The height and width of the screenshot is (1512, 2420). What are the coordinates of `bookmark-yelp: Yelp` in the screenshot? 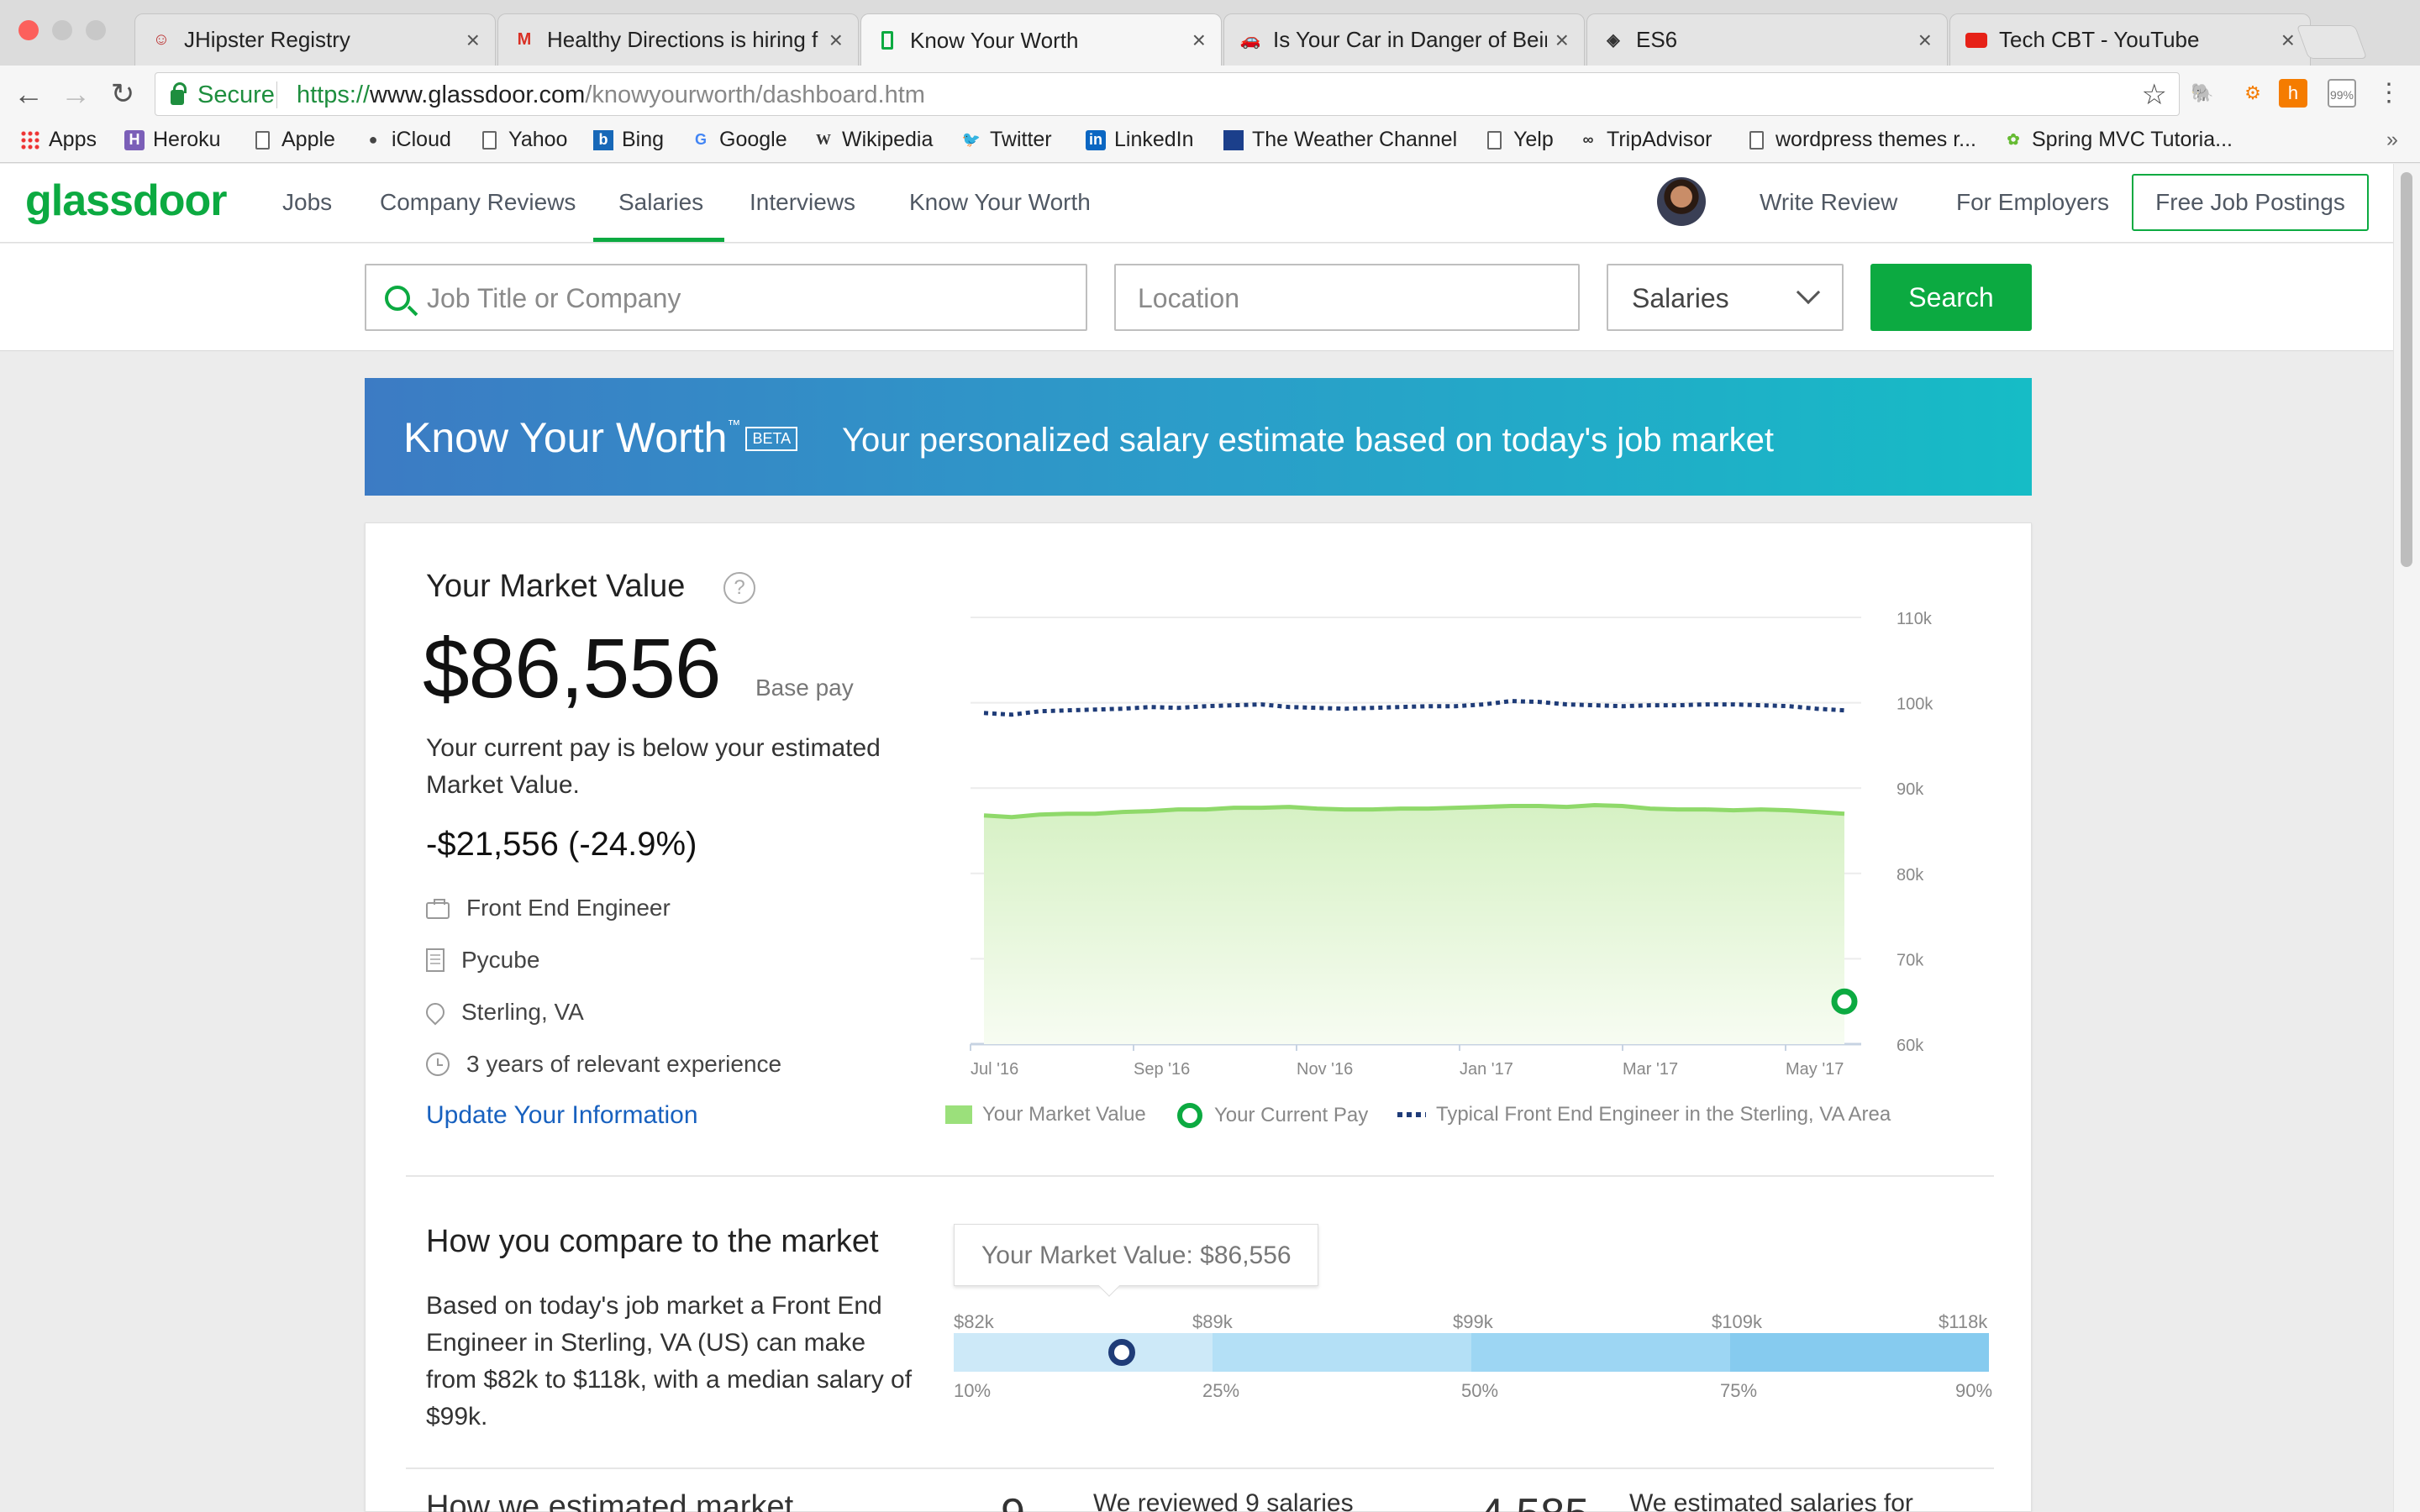 It's located at (1520, 140).